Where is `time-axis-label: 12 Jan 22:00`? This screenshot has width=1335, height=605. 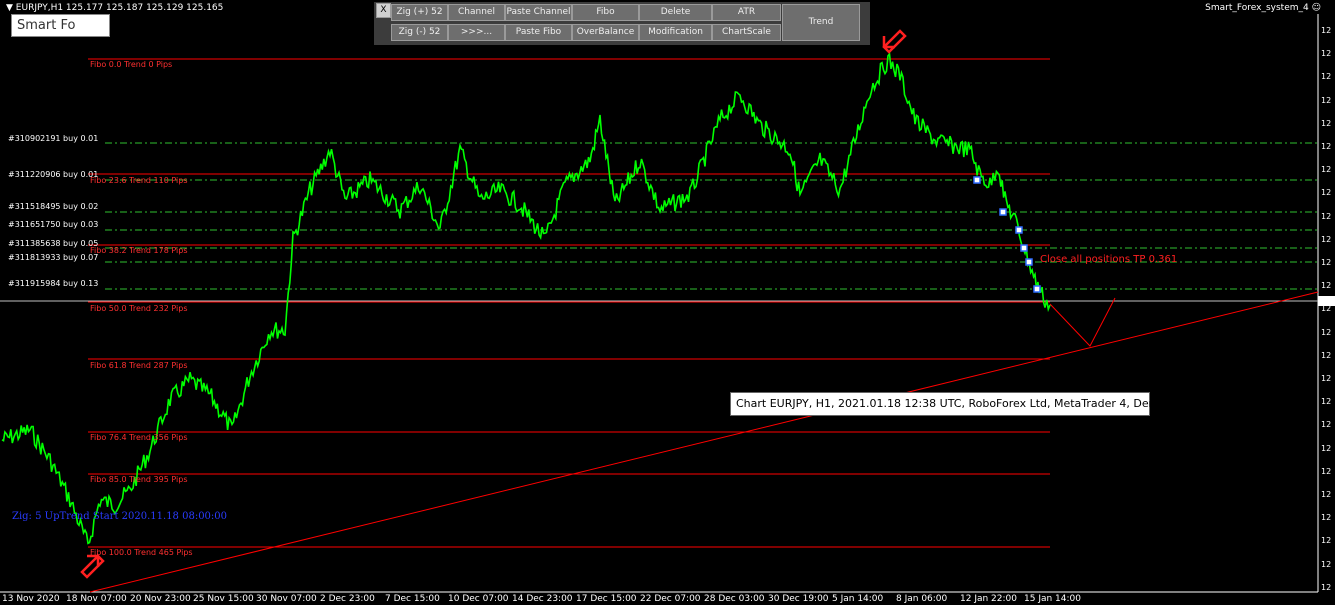
time-axis-label: 12 Jan 22:00 is located at coordinates (988, 599).